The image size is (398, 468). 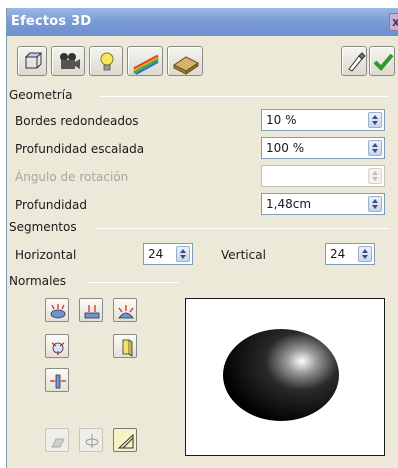 What do you see at coordinates (202, 22) in the screenshot?
I see `title-bar: Efectos 3D x` at bounding box center [202, 22].